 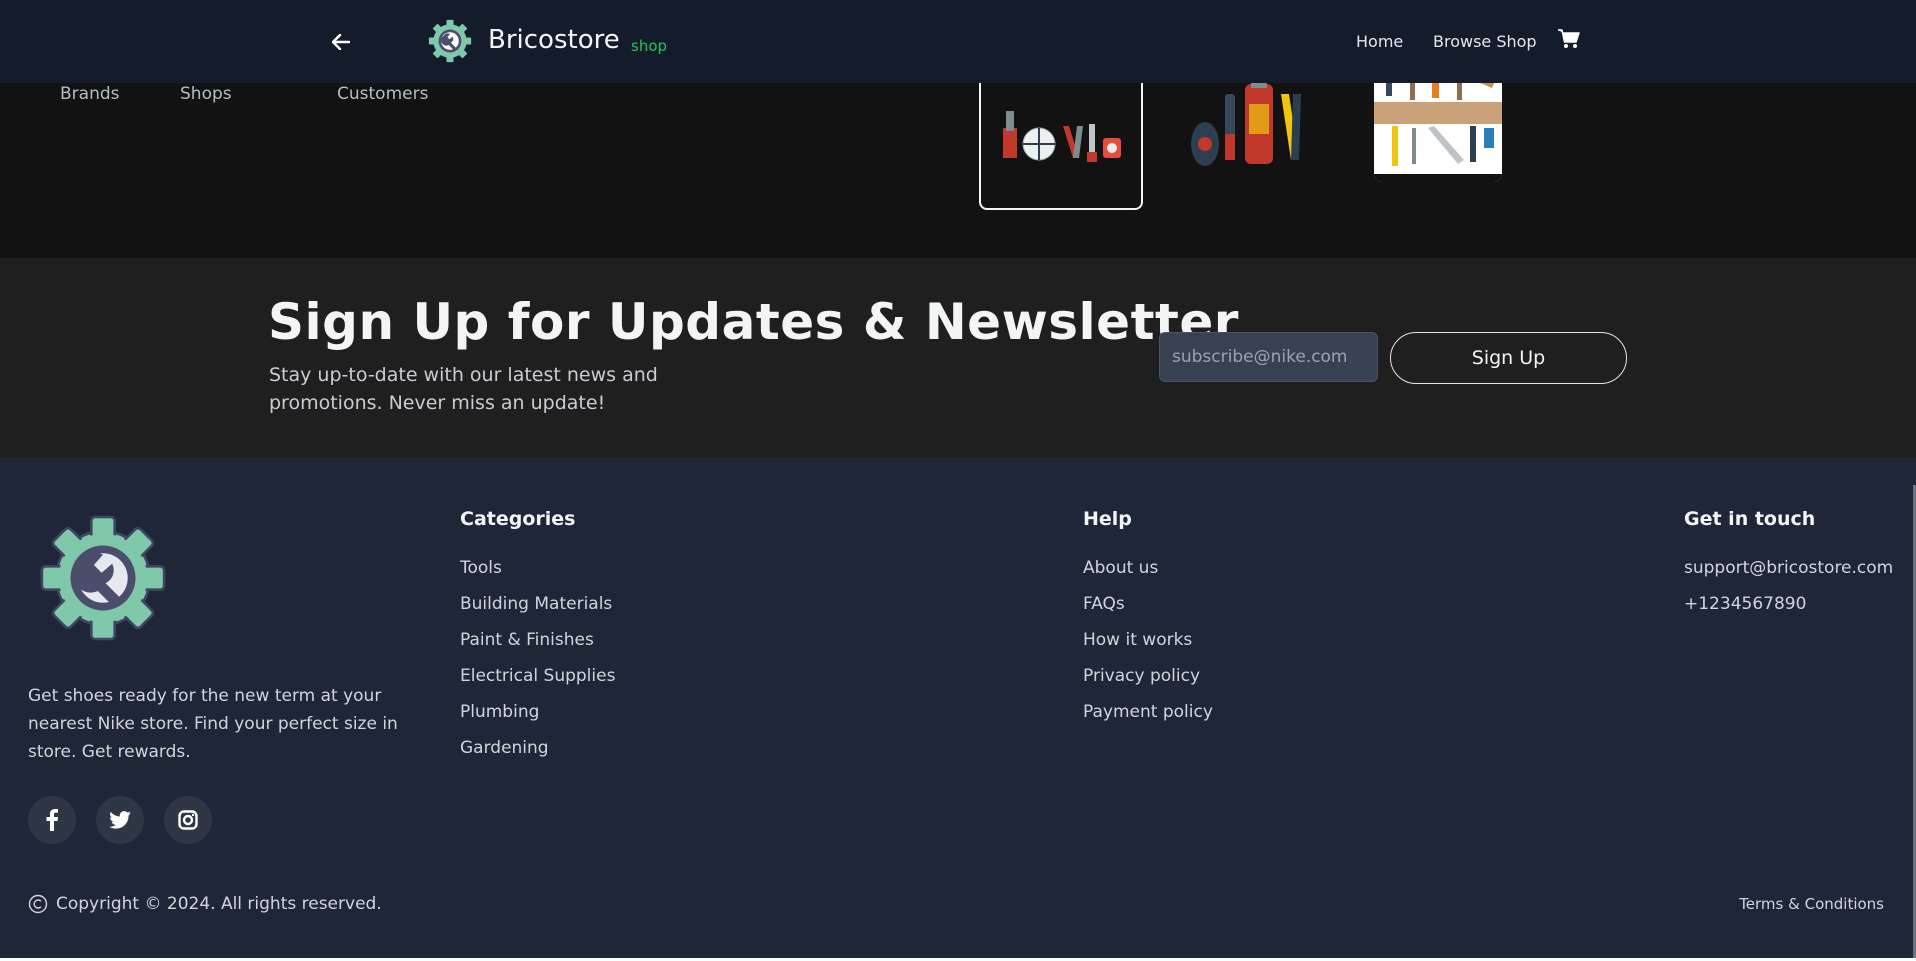 What do you see at coordinates (1788, 576) in the screenshot?
I see `contact-email-link: support@bricostore.com` at bounding box center [1788, 576].